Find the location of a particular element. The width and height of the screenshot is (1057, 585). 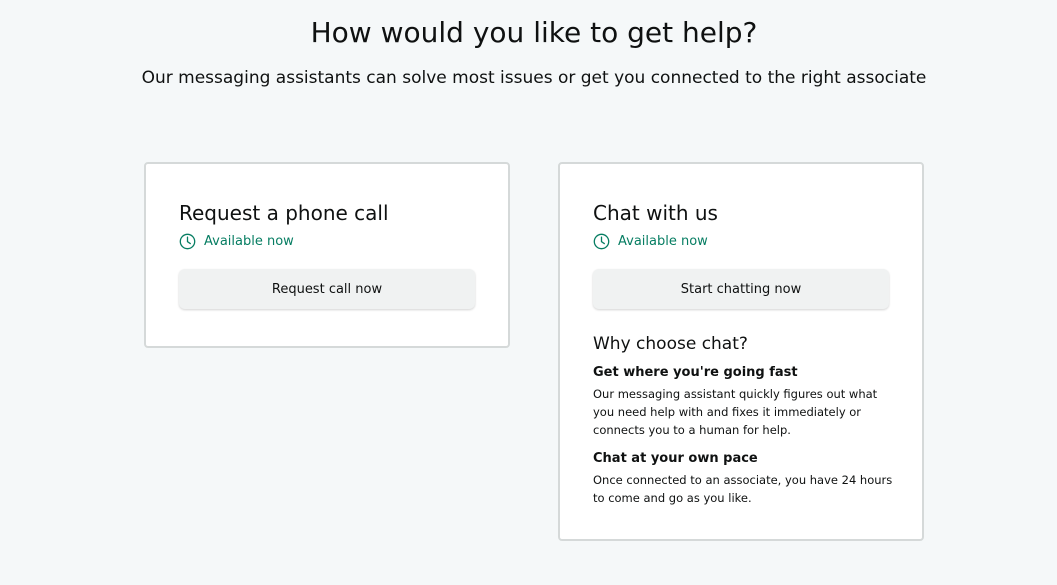

chat-availability-label: Available now is located at coordinates (663, 241).